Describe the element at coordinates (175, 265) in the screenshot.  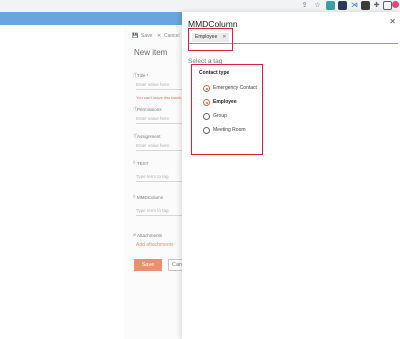
I see `cancel-button: Cancel` at that location.